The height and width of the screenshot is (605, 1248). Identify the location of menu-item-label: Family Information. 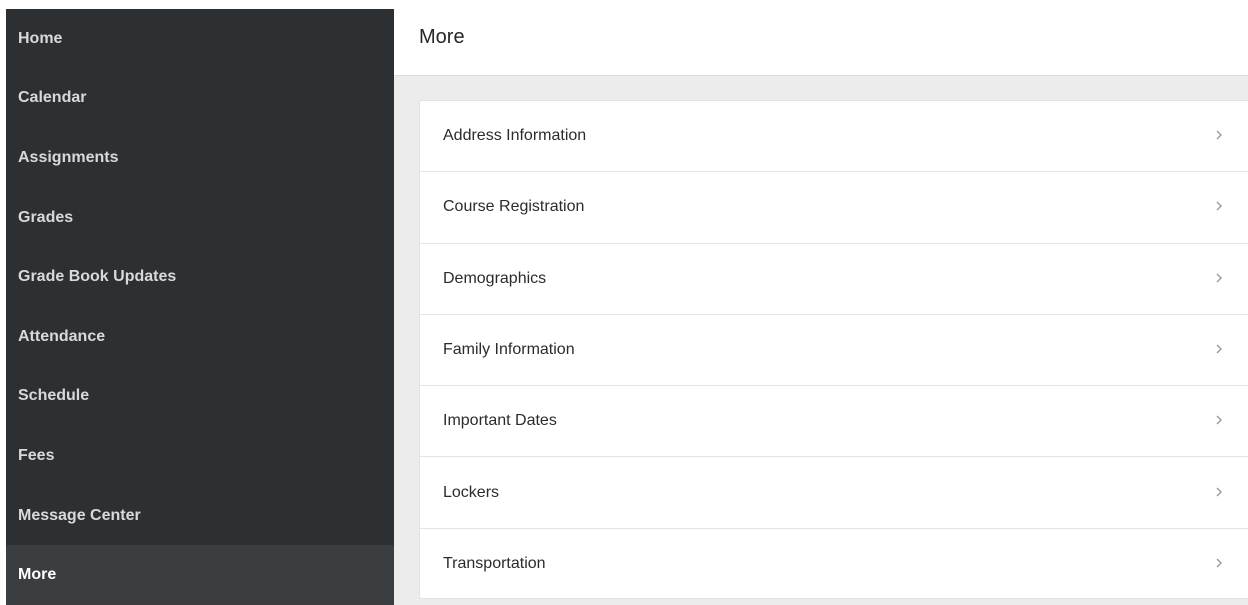
(509, 350).